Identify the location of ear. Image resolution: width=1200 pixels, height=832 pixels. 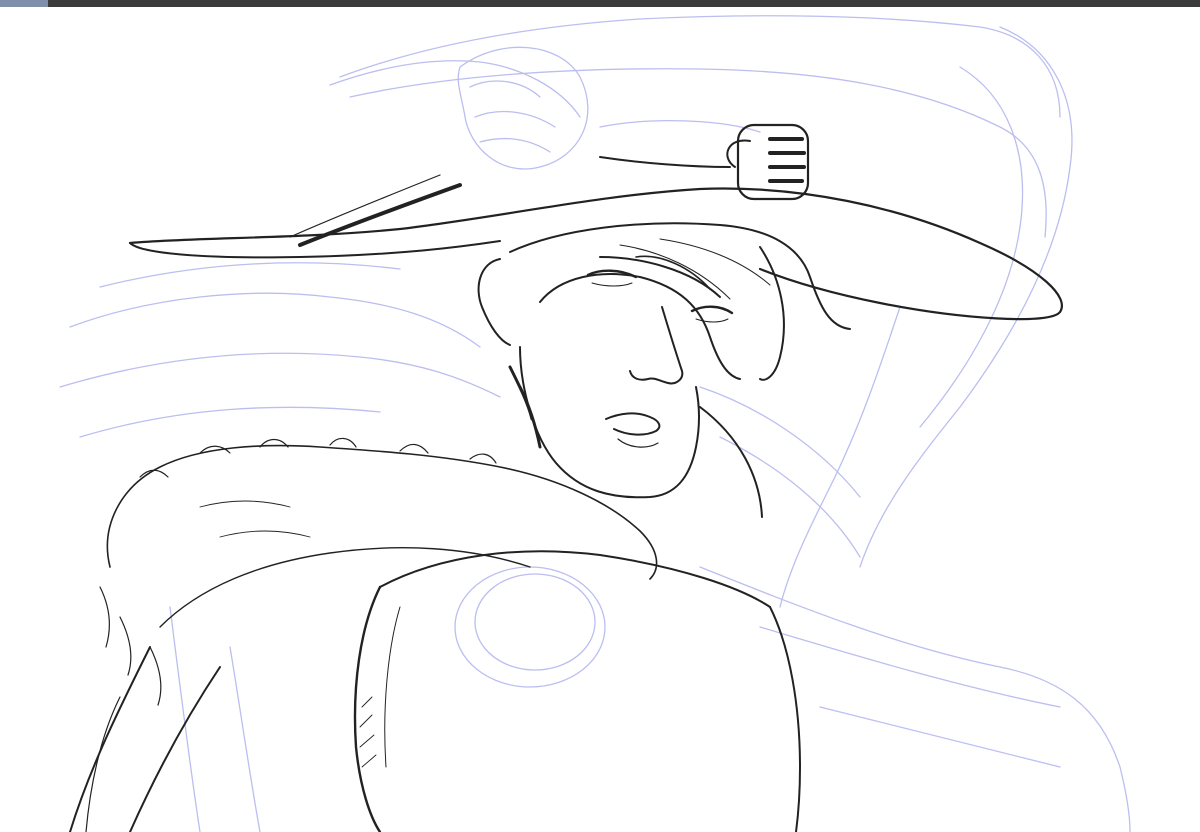
(494, 302).